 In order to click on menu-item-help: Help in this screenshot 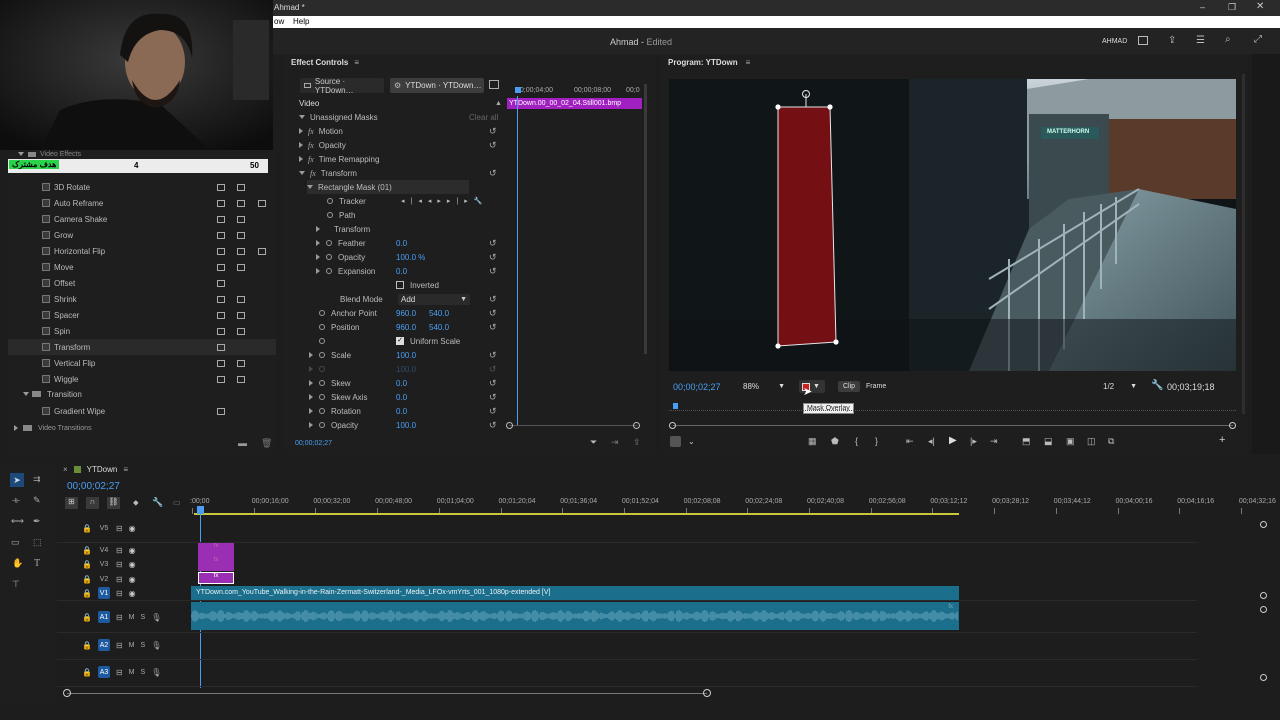, I will do `click(301, 21)`.